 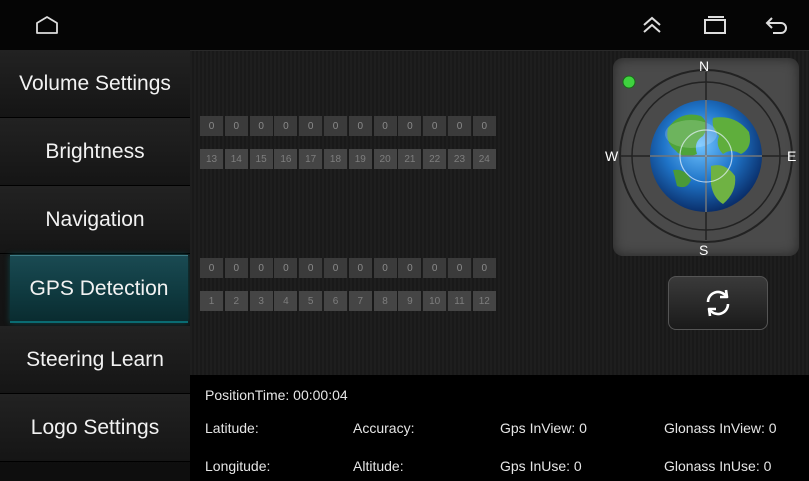 What do you see at coordinates (238, 466) in the screenshot?
I see `longitude-label: Longitude:` at bounding box center [238, 466].